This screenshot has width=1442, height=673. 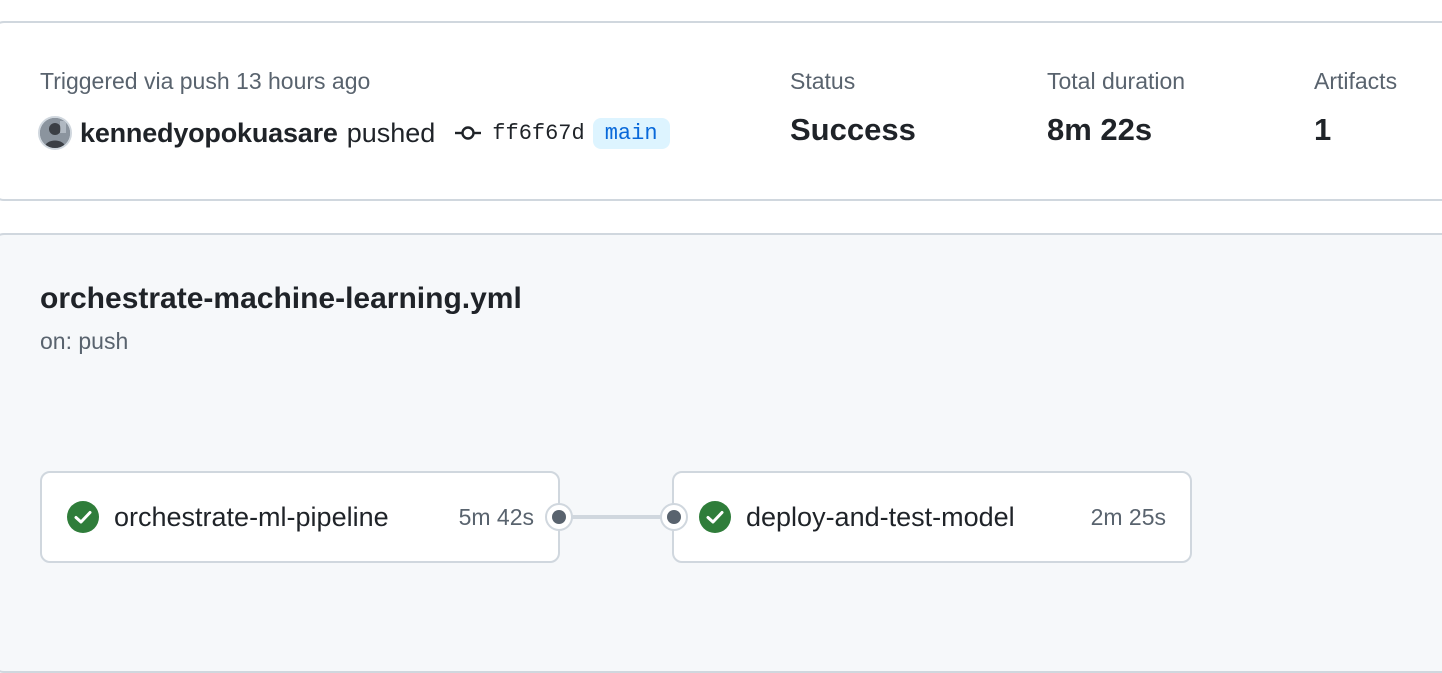 I want to click on trigger-text: Triggered via push 13 hours ago, so click(x=205, y=81).